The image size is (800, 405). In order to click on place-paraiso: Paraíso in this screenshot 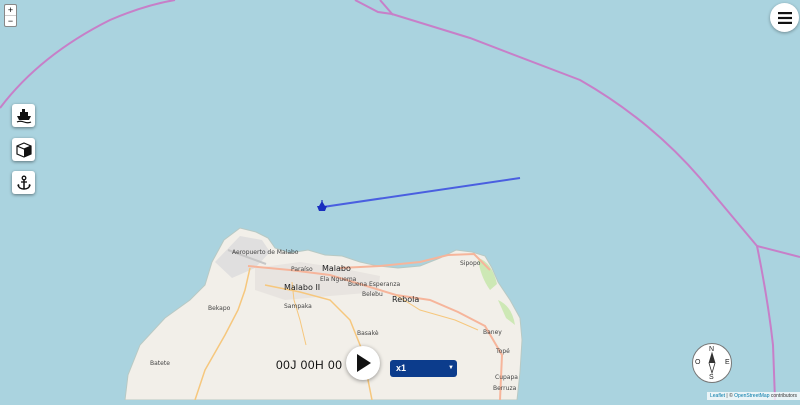, I will do `click(302, 269)`.